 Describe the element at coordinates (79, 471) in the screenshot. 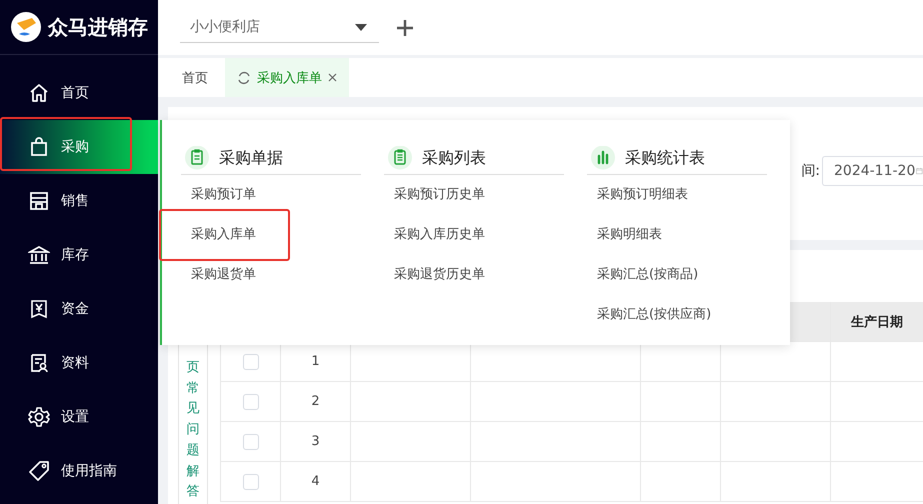

I see `nav-item: 使用指南` at that location.